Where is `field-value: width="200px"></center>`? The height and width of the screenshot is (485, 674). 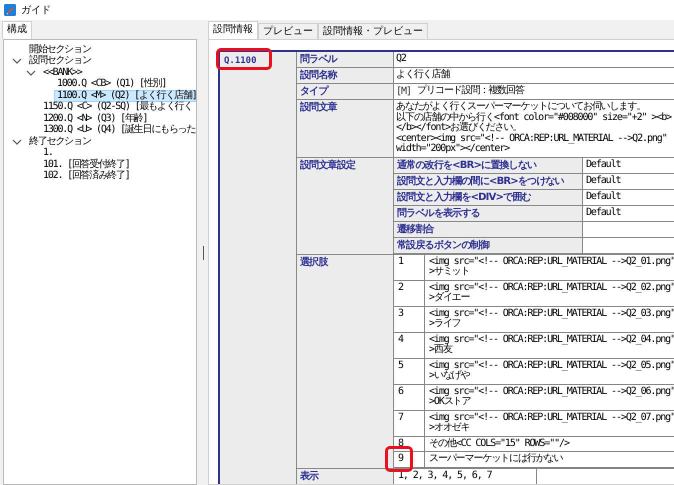
field-value: width="200px"></center> is located at coordinates (453, 149).